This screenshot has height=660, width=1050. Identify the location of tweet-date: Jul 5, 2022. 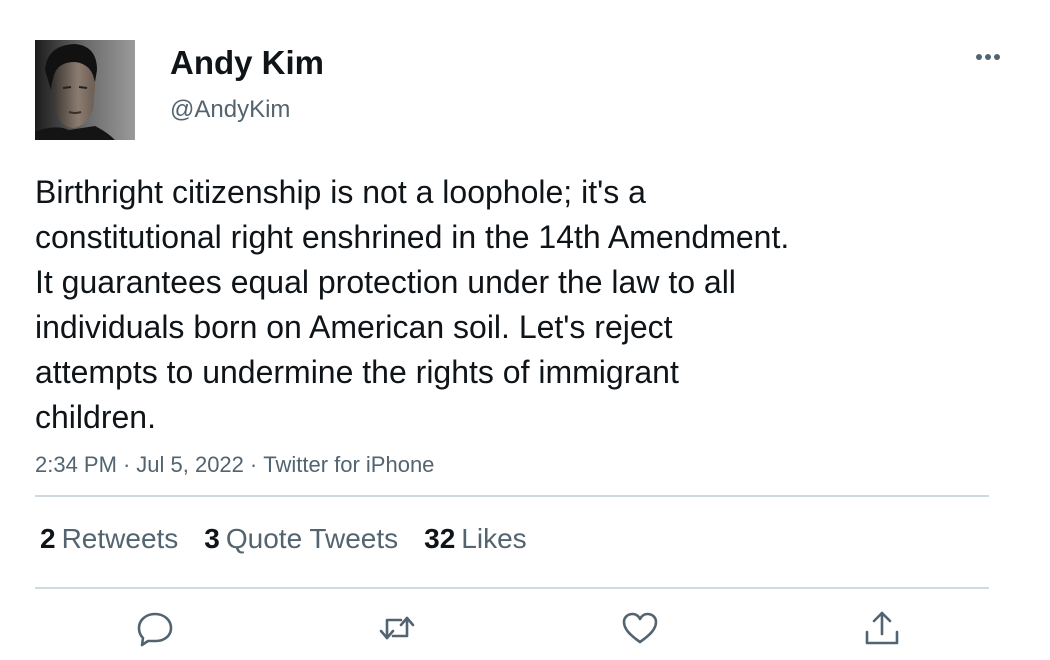
(190, 464).